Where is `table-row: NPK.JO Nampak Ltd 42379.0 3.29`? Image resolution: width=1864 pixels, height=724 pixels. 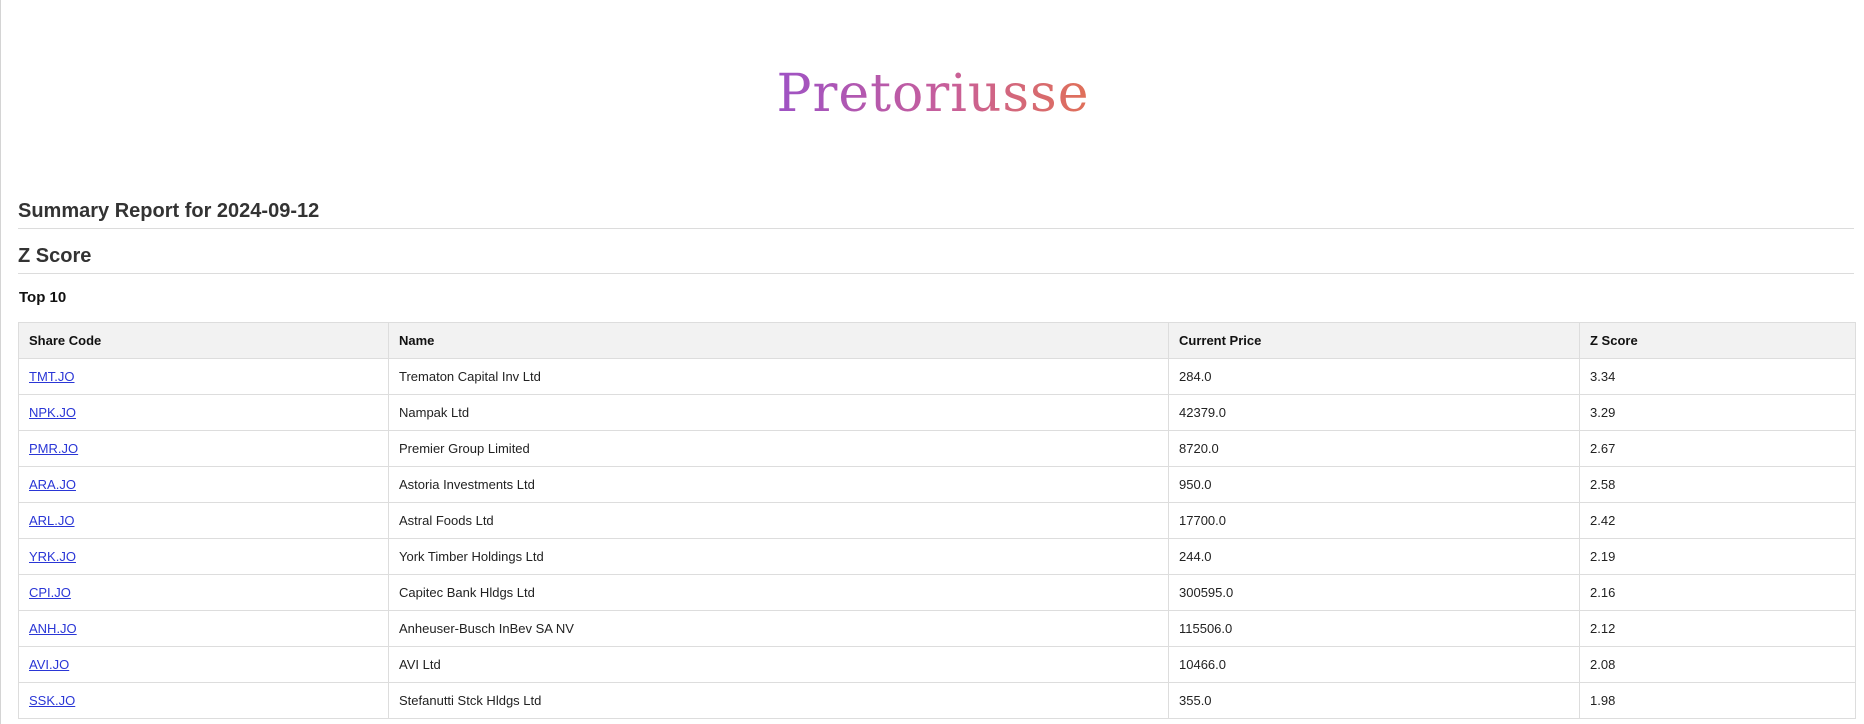
table-row: NPK.JO Nampak Ltd 42379.0 3.29 is located at coordinates (937, 412).